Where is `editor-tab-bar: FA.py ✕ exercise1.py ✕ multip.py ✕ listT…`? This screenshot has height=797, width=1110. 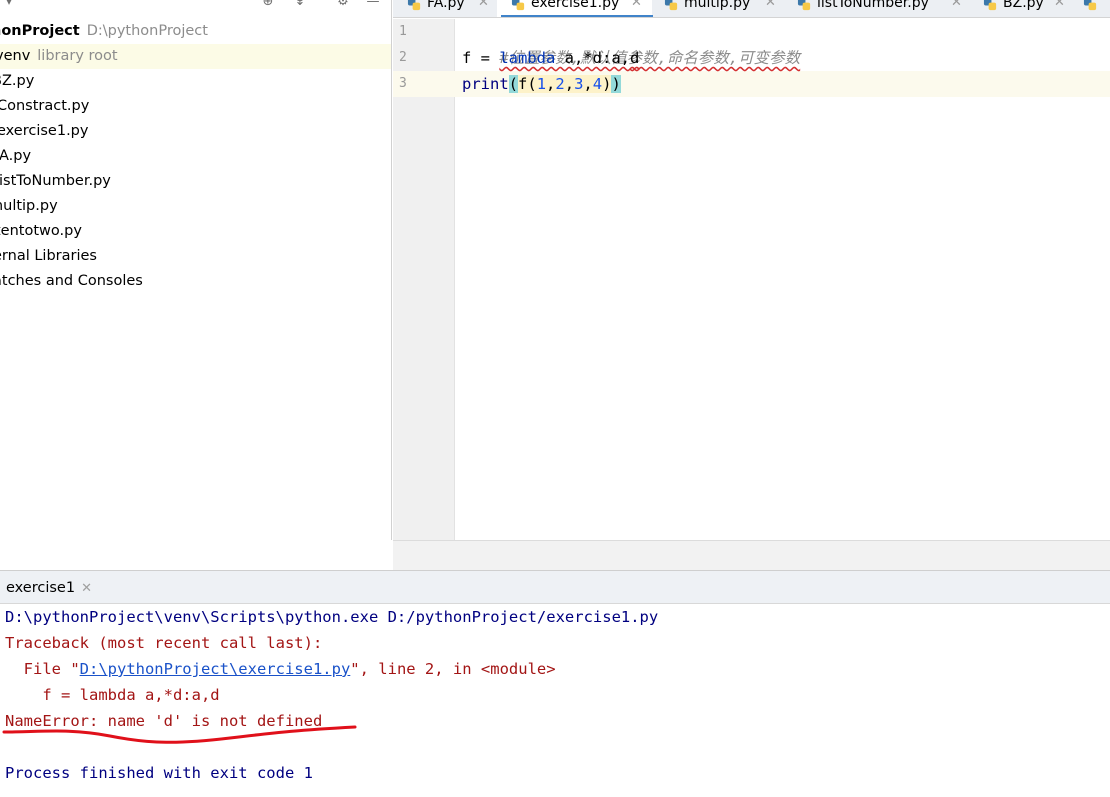
editor-tab-bar: FA.py ✕ exercise1.py ✕ multip.py ✕ listT… is located at coordinates (751, 9).